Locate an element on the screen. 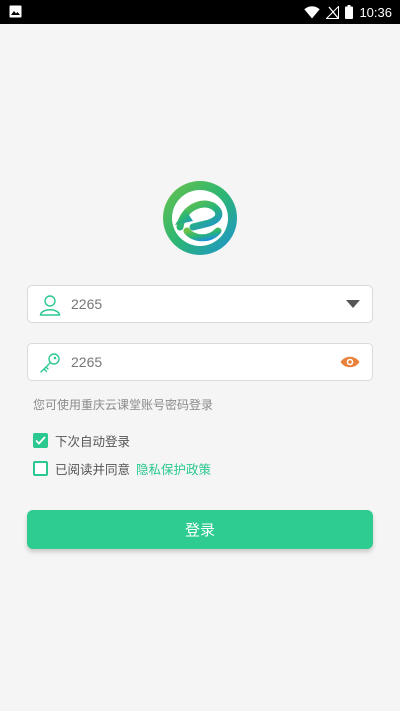 The image size is (400, 711). battery-icon is located at coordinates (349, 12).